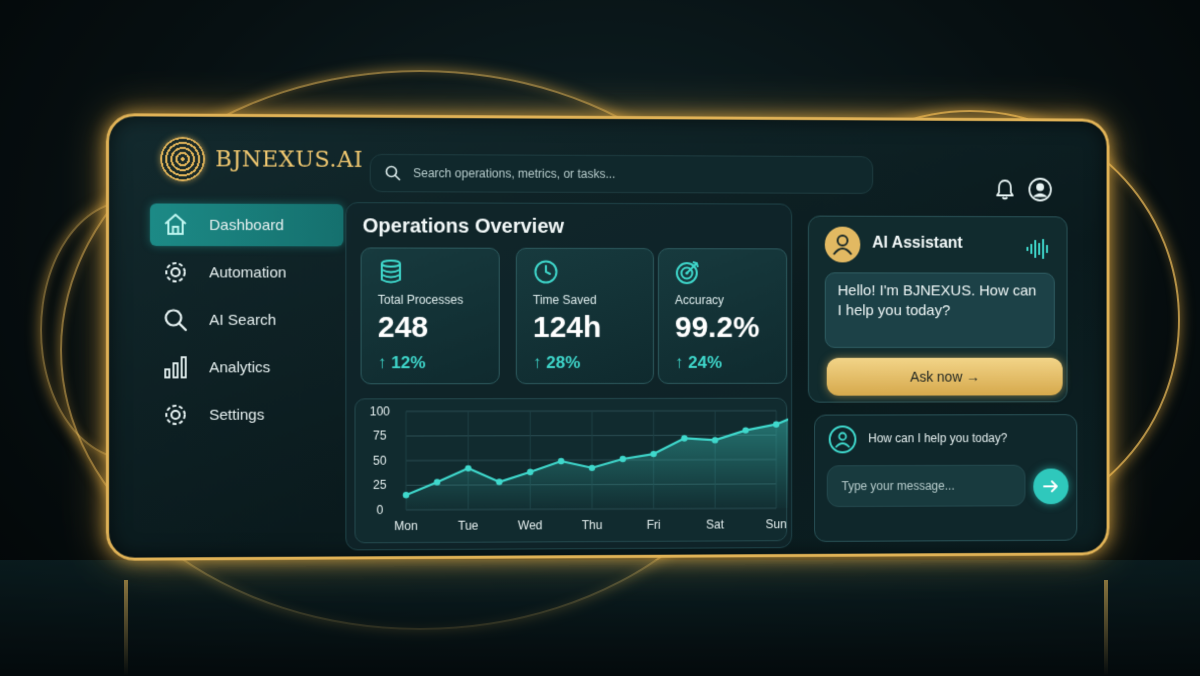 The height and width of the screenshot is (676, 1200). I want to click on sidebar-item-label: Dashboard, so click(246, 225).